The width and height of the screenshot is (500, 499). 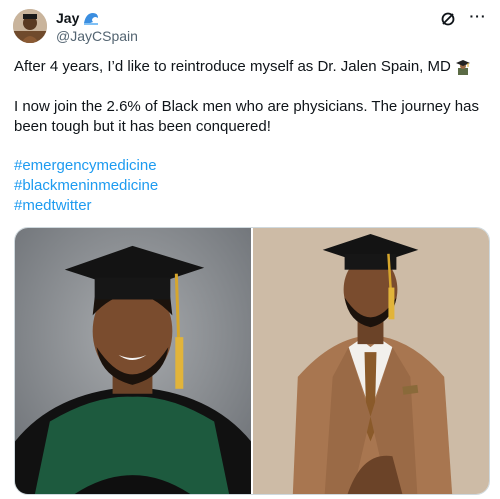 I want to click on author-handle: @JayCSpain, so click(x=97, y=36).